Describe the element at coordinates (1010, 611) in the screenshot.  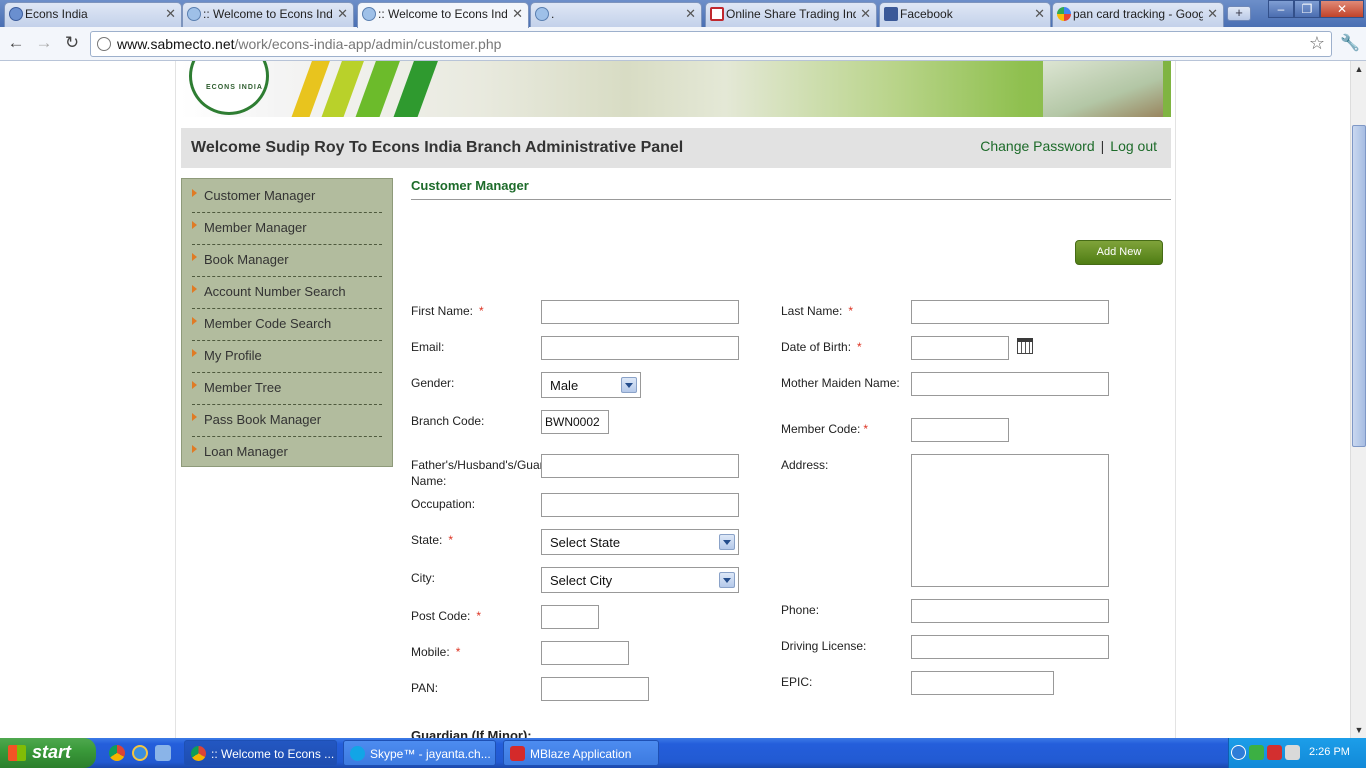
I see `phone-field` at that location.